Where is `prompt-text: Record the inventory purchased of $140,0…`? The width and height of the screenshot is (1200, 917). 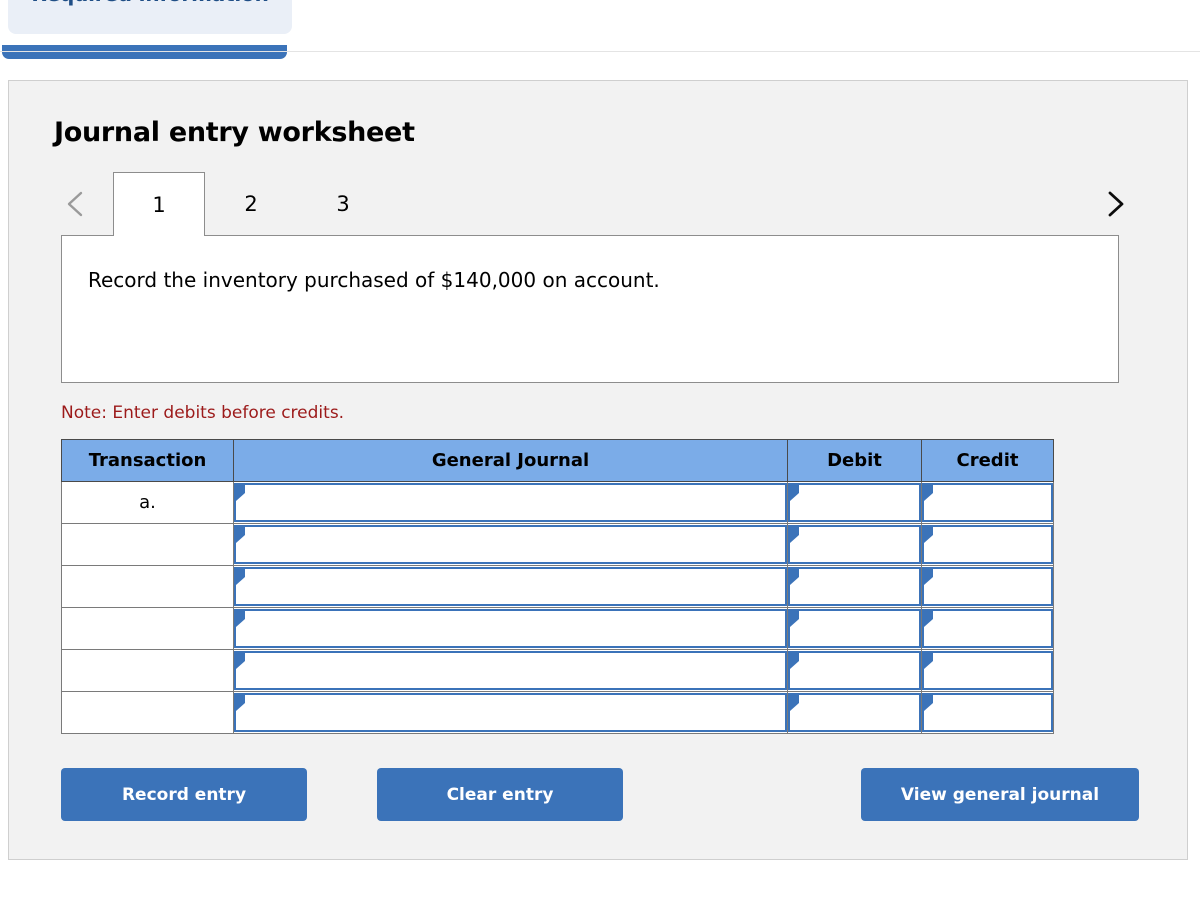 prompt-text: Record the inventory purchased of $140,0… is located at coordinates (374, 280).